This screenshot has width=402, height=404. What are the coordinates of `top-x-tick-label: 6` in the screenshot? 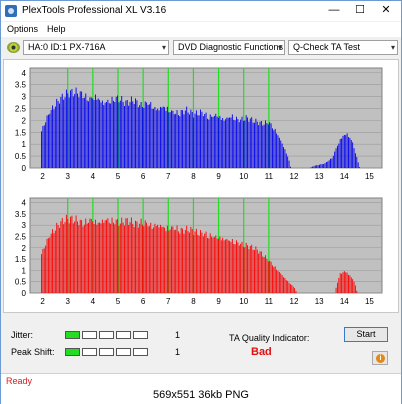 It's located at (143, 176).